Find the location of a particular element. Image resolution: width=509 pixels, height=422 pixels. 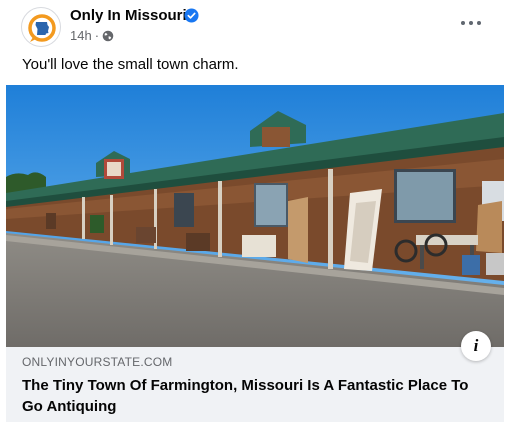

page-name: Only In Missouri is located at coordinates (128, 15).